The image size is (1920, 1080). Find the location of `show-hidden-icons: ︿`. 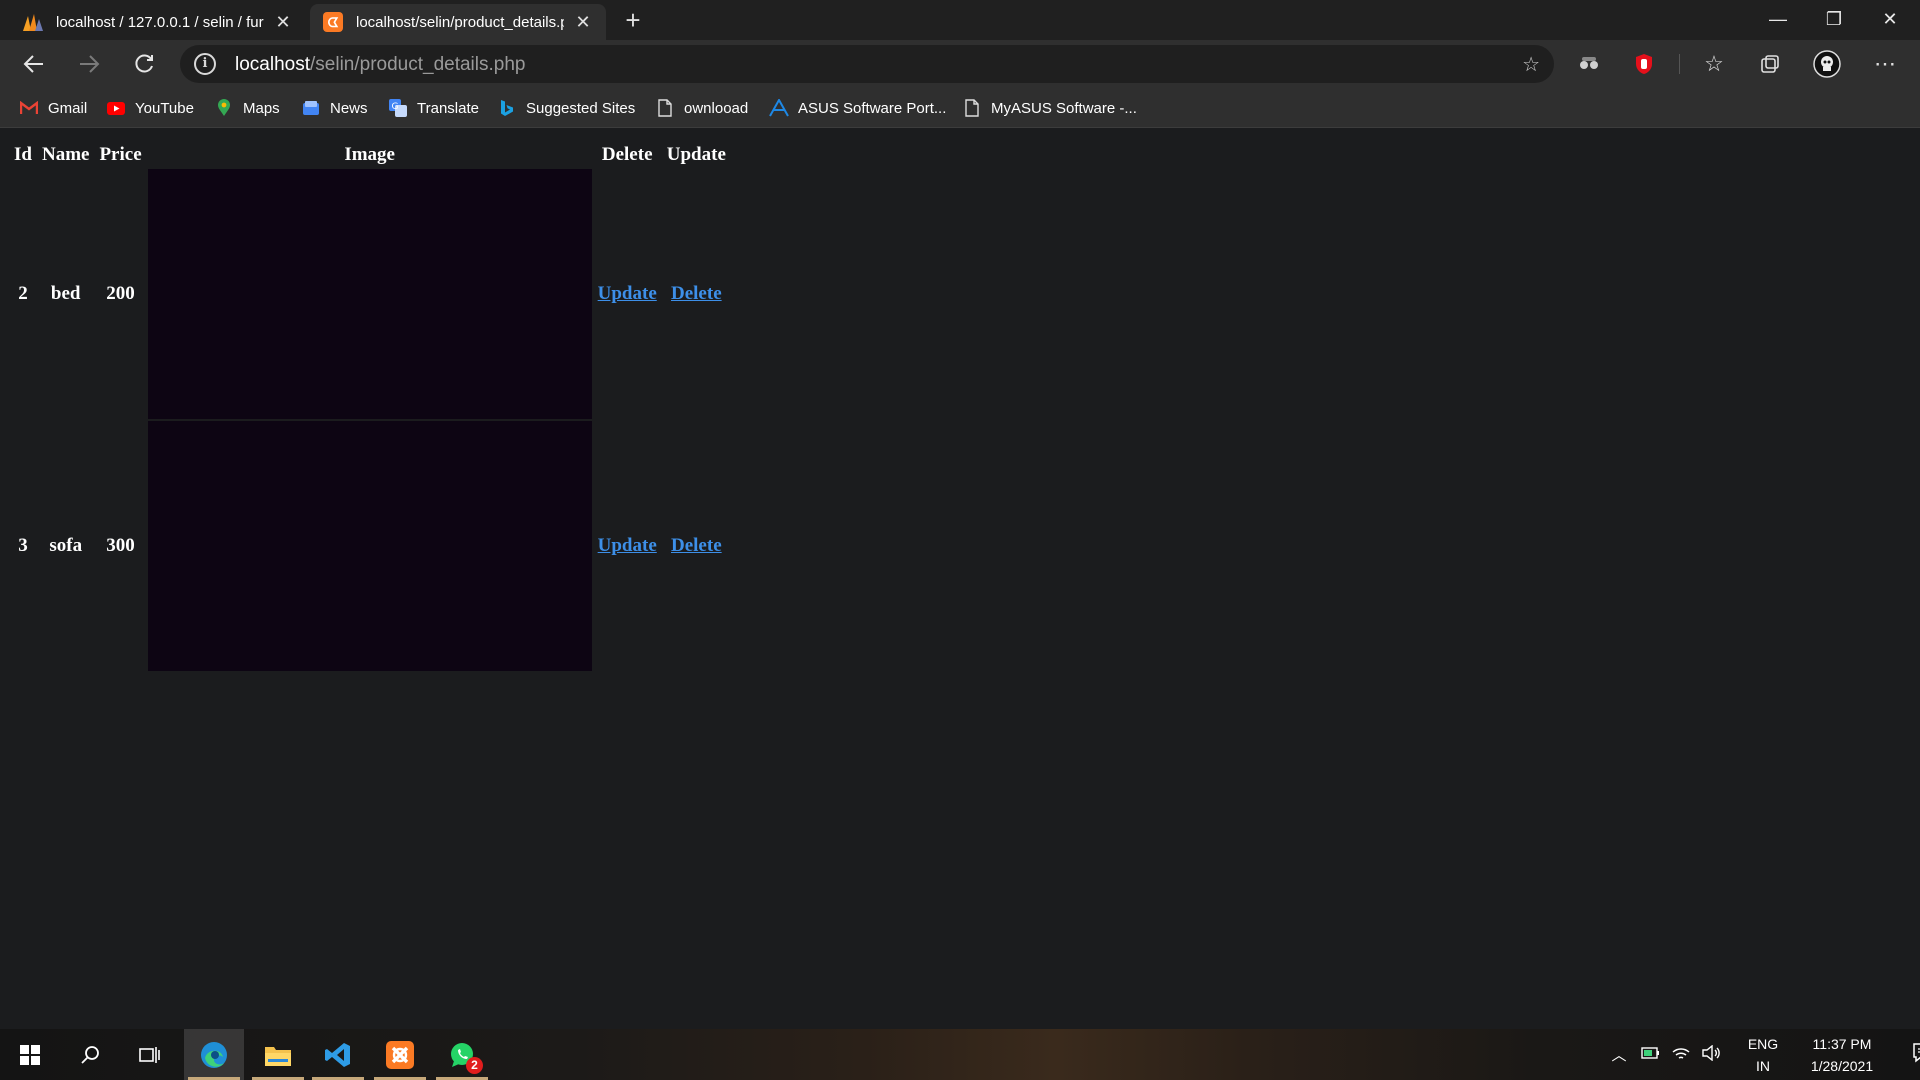

show-hidden-icons: ︿ is located at coordinates (1619, 1054).